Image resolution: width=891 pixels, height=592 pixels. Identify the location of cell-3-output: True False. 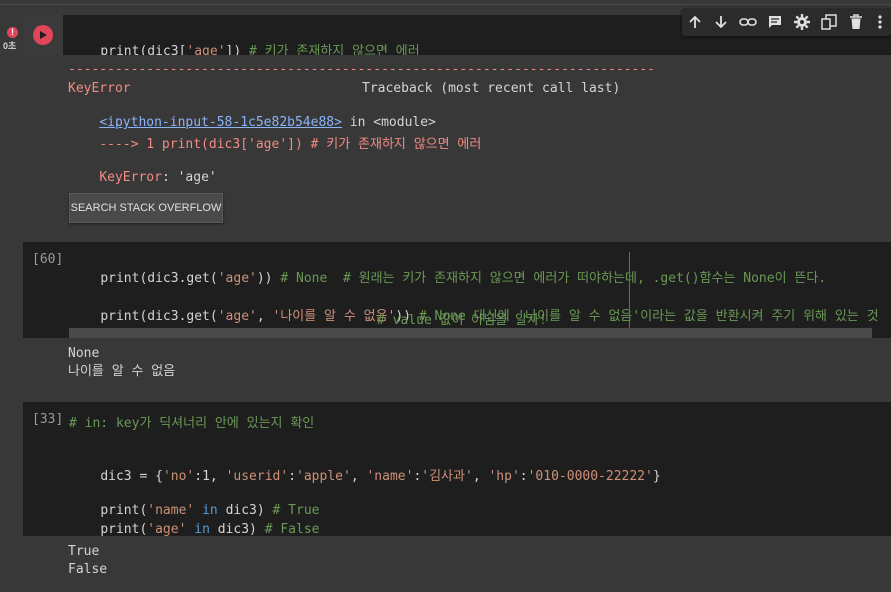
(87, 561).